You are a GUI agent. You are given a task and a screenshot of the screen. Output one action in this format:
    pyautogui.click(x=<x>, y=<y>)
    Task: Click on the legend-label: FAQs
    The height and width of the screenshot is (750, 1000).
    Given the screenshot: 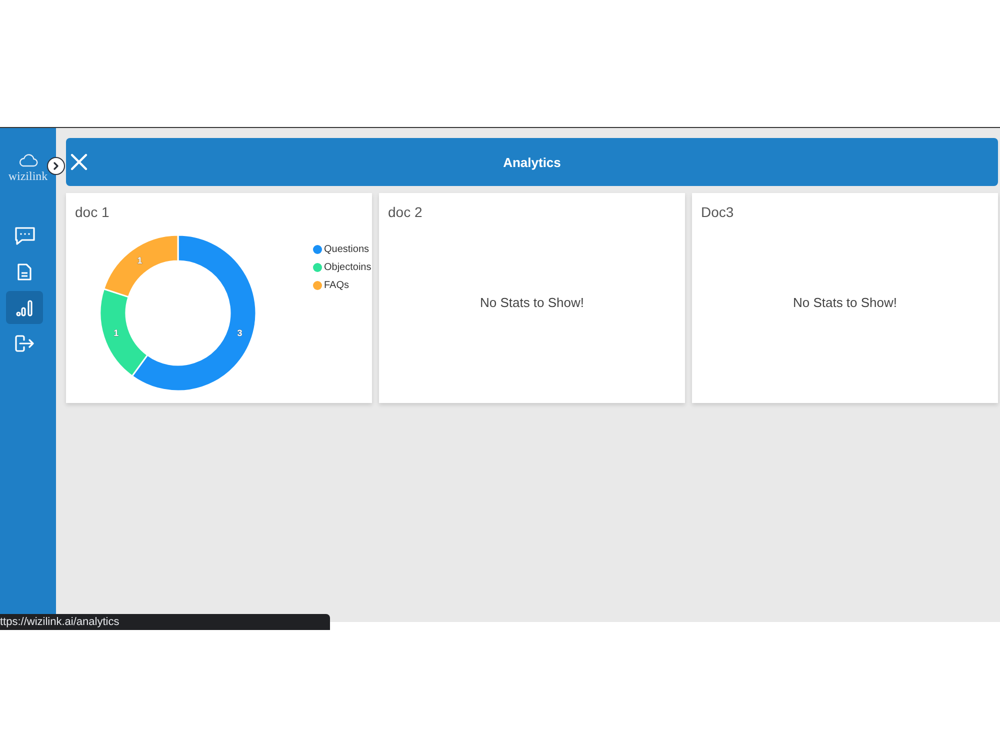 What is the action you would take?
    pyautogui.click(x=337, y=285)
    